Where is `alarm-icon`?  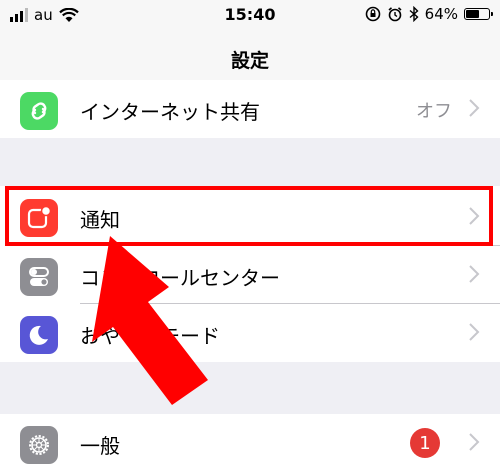
alarm-icon is located at coordinates (395, 14).